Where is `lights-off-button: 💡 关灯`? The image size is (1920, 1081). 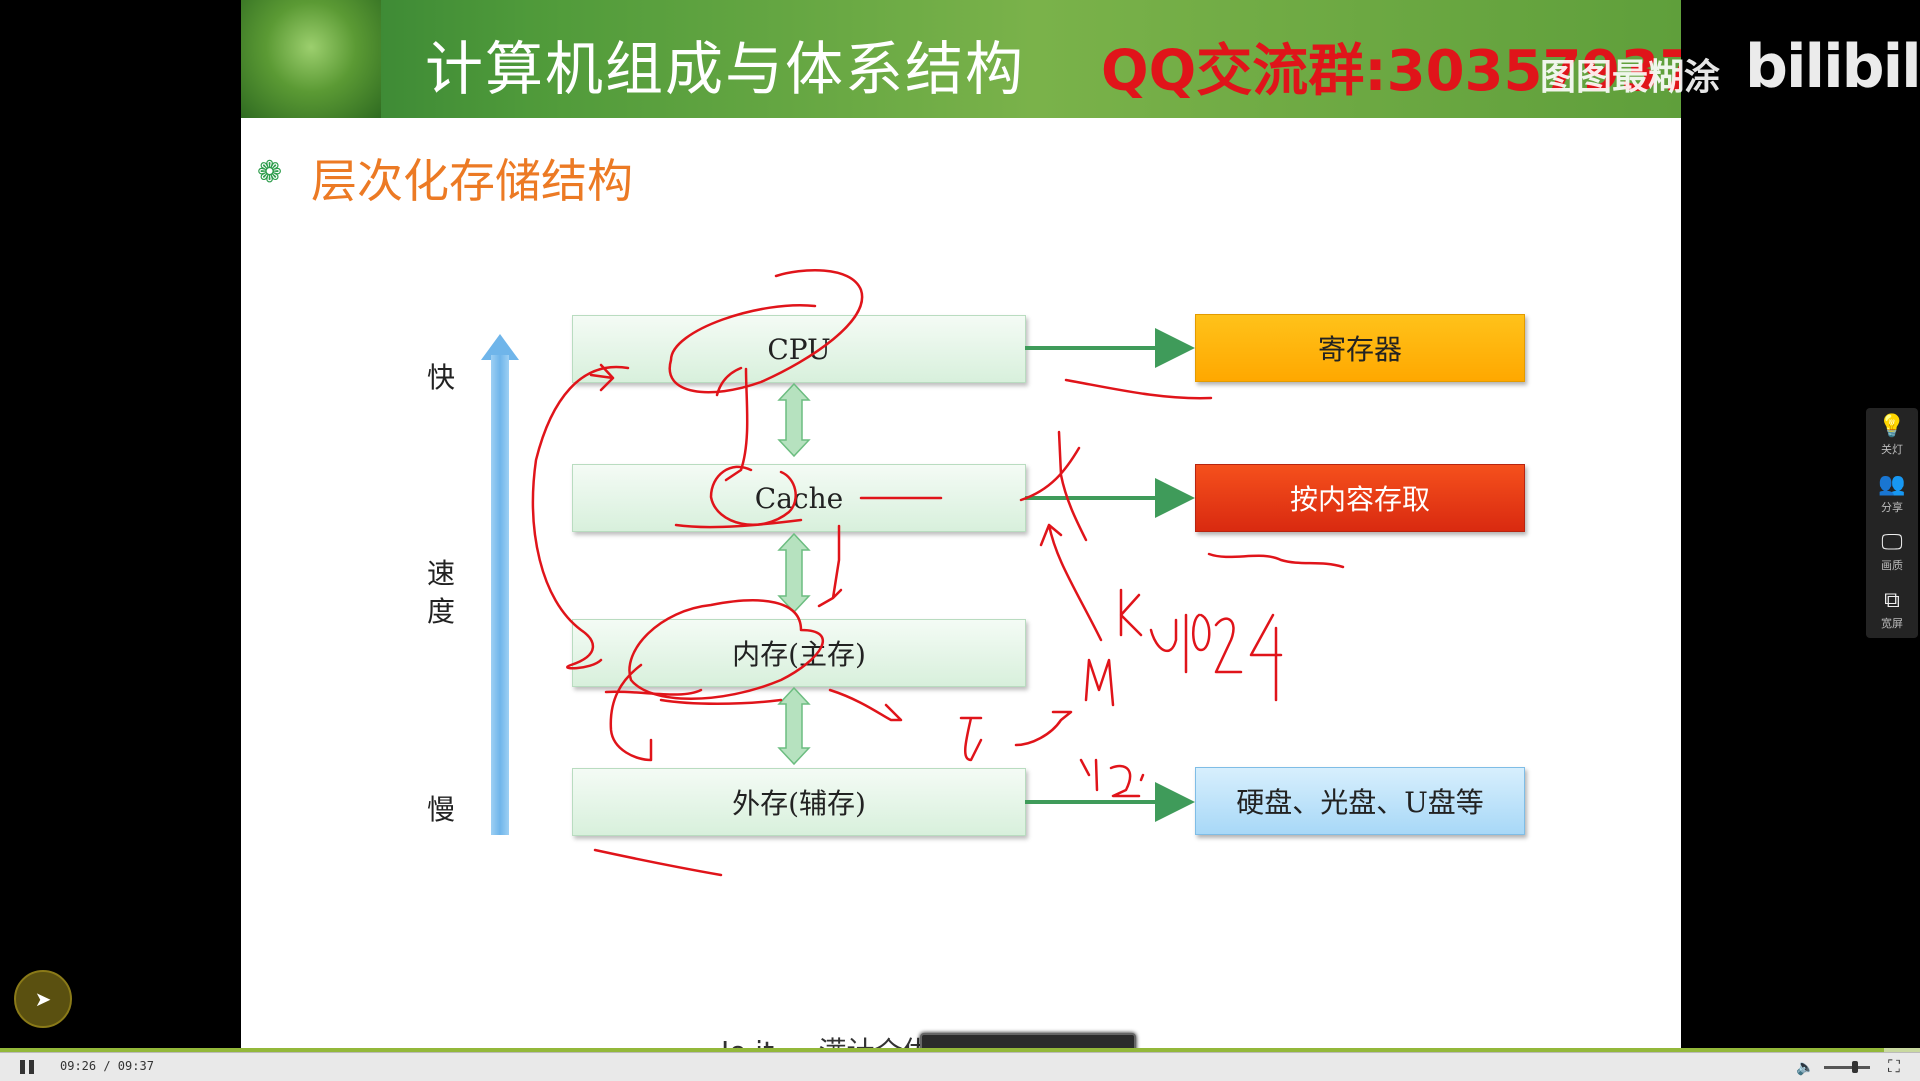
lights-off-button: 💡 关灯 is located at coordinates (1892, 436).